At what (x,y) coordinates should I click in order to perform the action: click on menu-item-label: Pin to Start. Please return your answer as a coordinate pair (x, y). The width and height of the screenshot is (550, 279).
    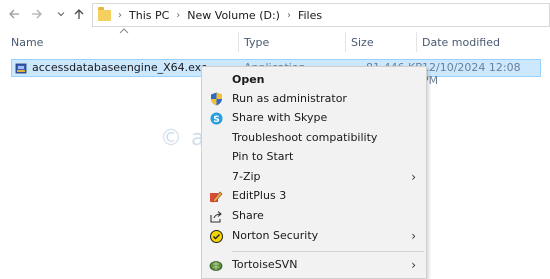
    Looking at the image, I should click on (263, 156).